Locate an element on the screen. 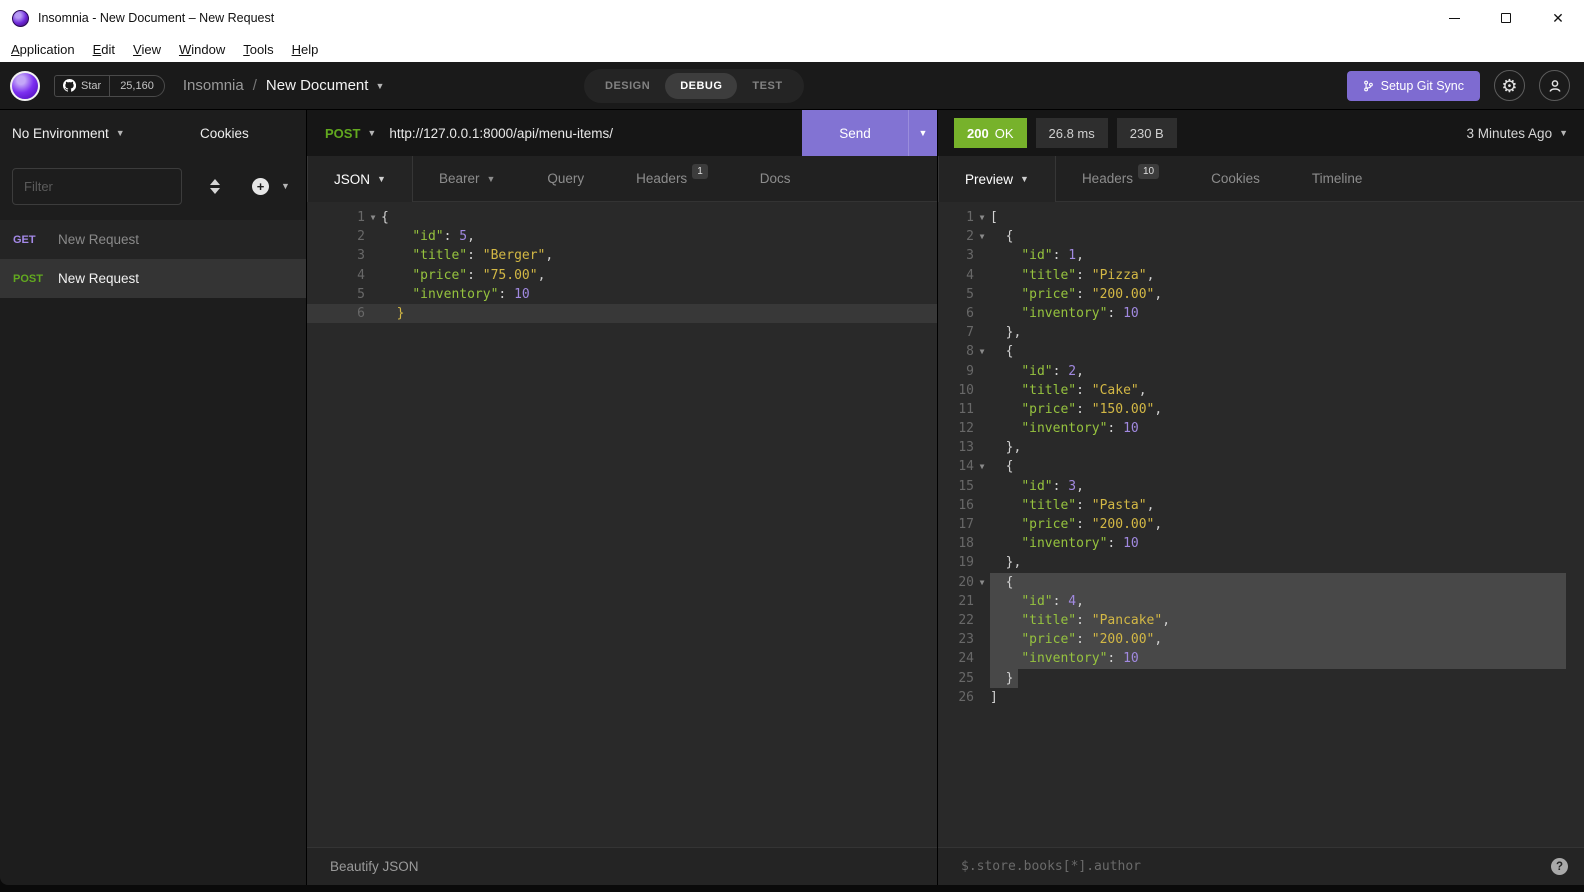 This screenshot has height=892, width=1584. close-icon: ✕ is located at coordinates (1558, 18).